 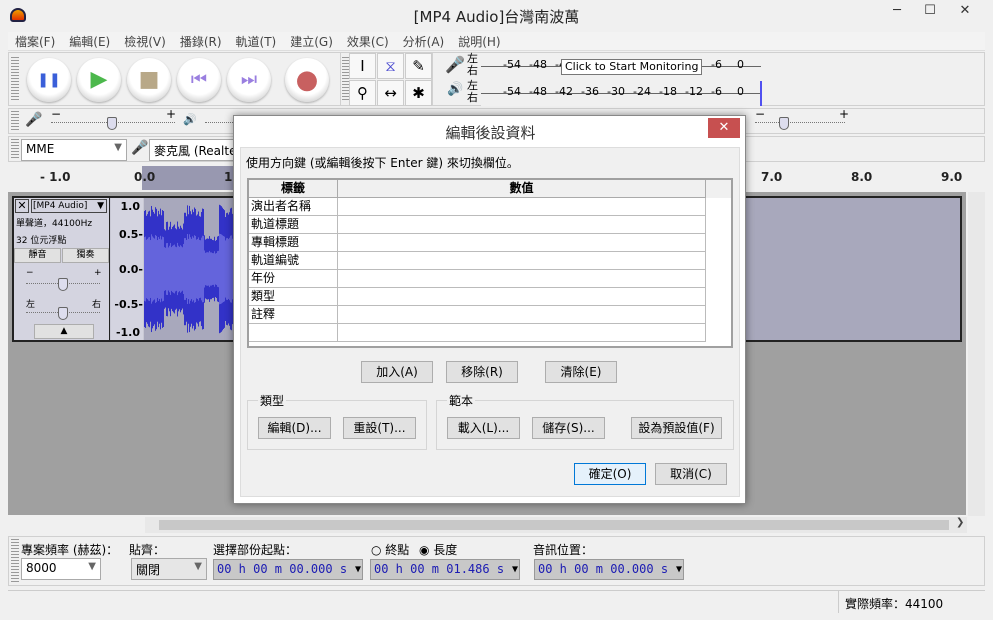 I want to click on column-header-tag: 標籤, so click(x=293, y=189).